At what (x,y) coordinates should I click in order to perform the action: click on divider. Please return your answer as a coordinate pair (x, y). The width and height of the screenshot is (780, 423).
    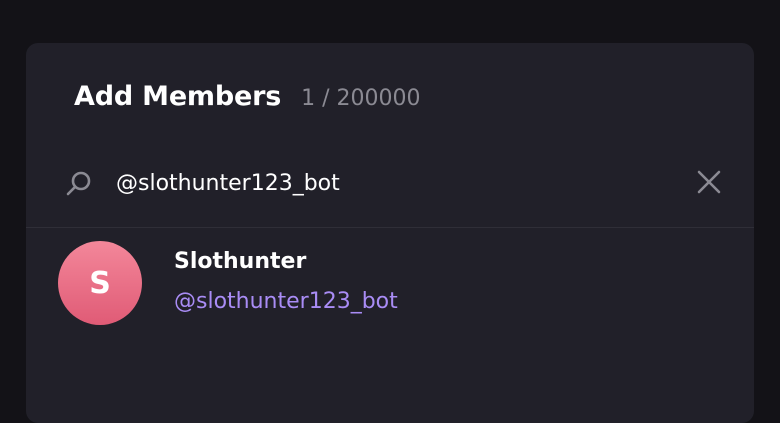
    Looking at the image, I should click on (390, 227).